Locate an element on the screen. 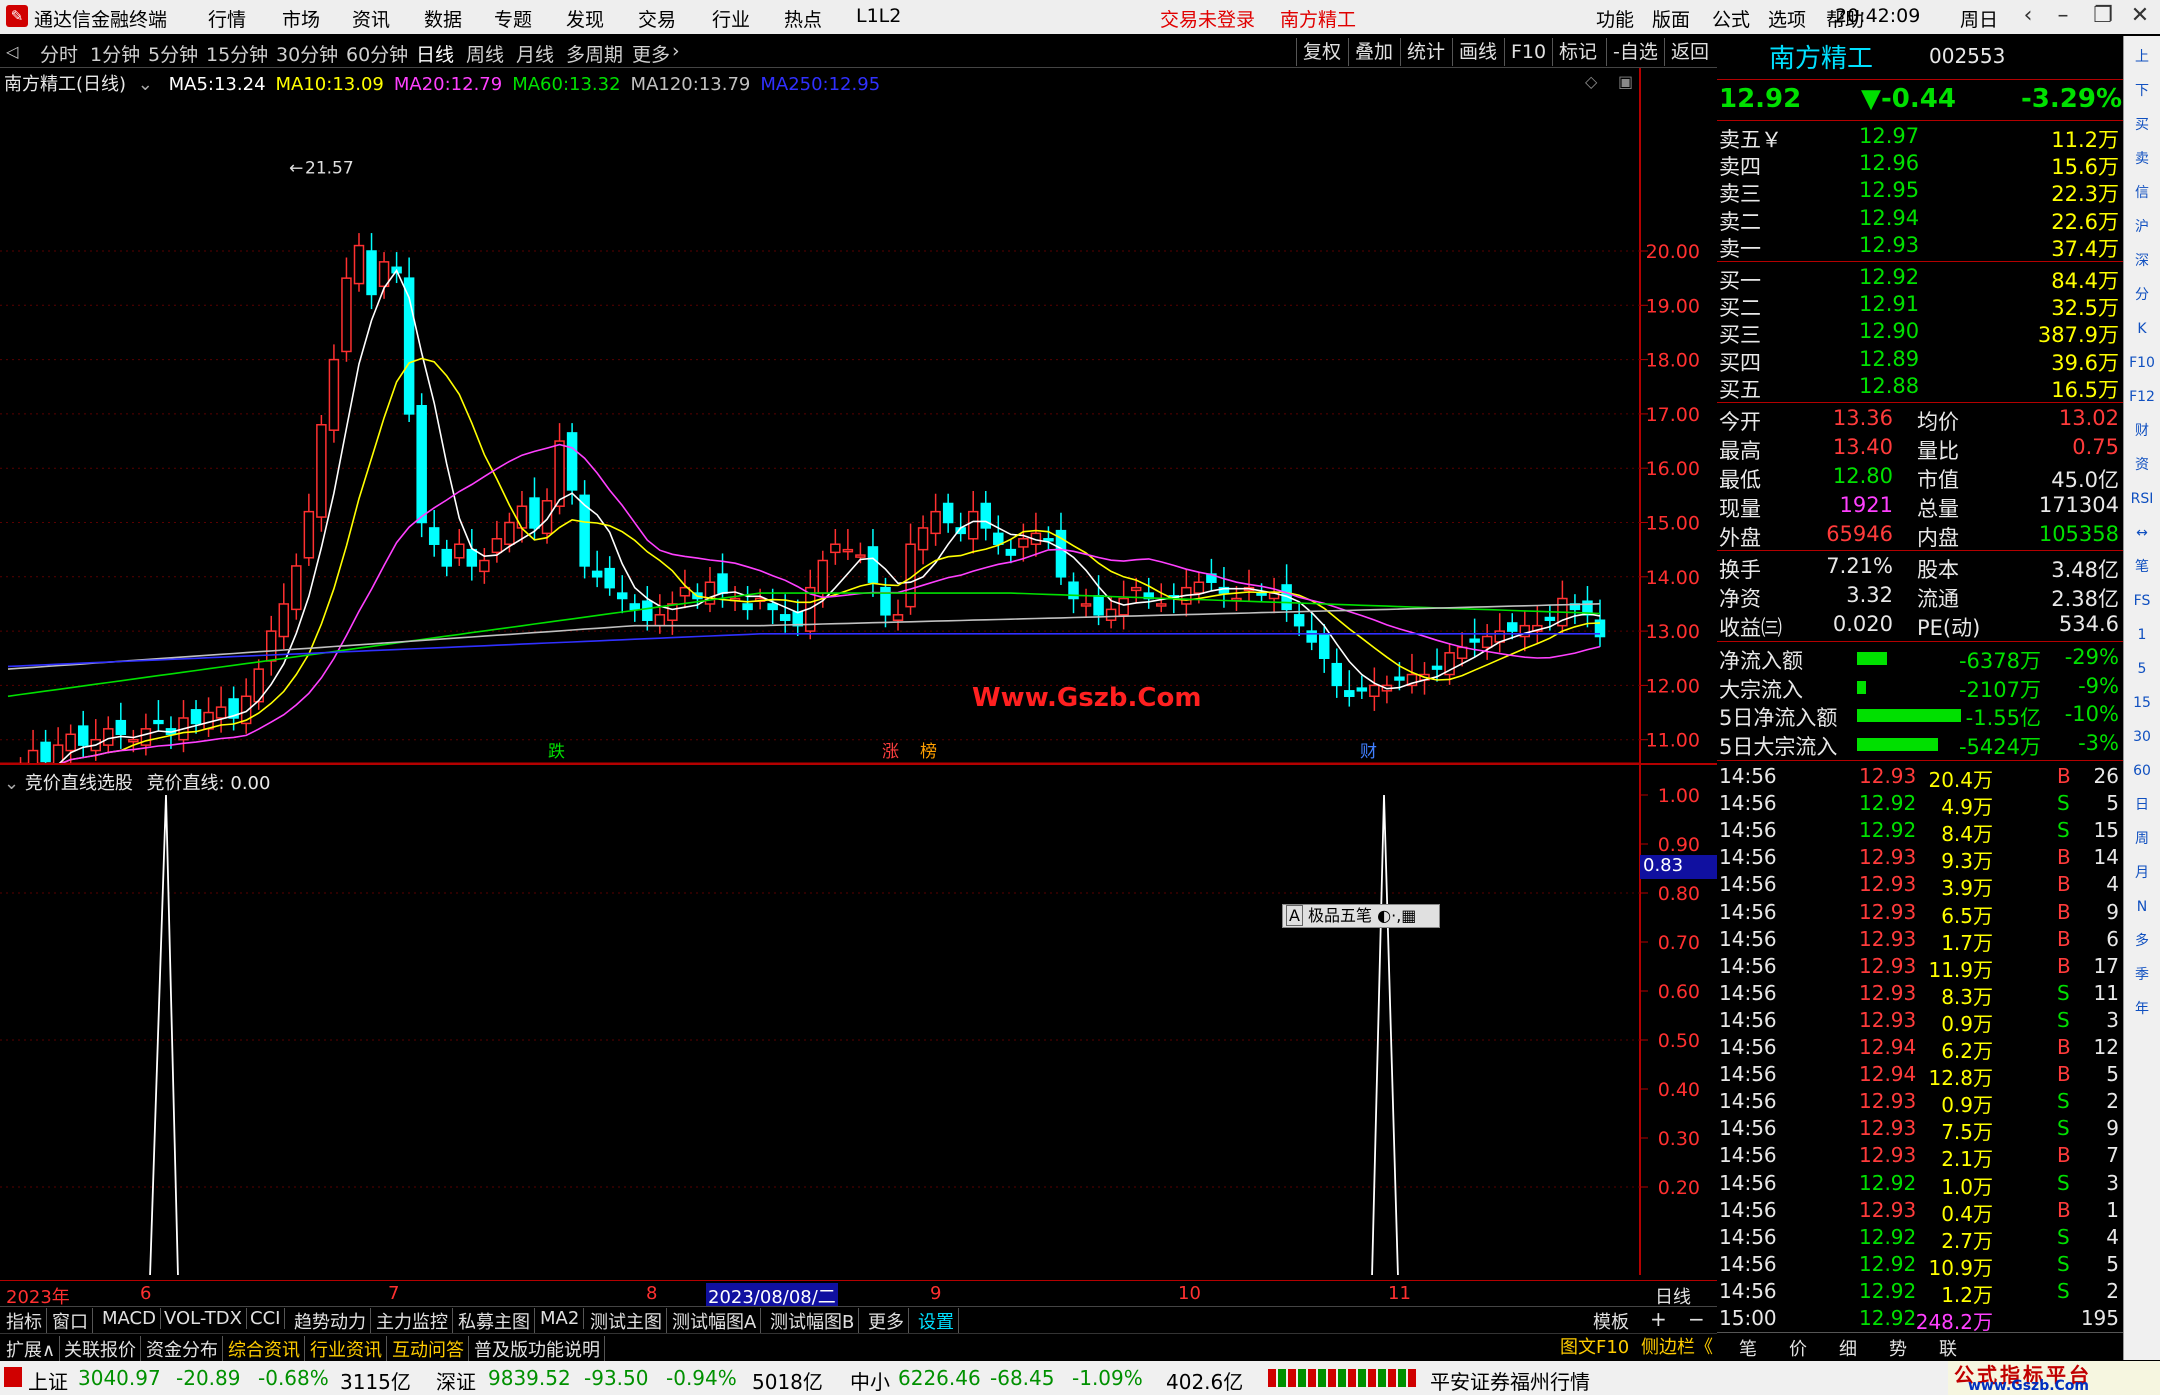 This screenshot has height=1395, width=2160. zx-label: 中小 is located at coordinates (870, 1380).